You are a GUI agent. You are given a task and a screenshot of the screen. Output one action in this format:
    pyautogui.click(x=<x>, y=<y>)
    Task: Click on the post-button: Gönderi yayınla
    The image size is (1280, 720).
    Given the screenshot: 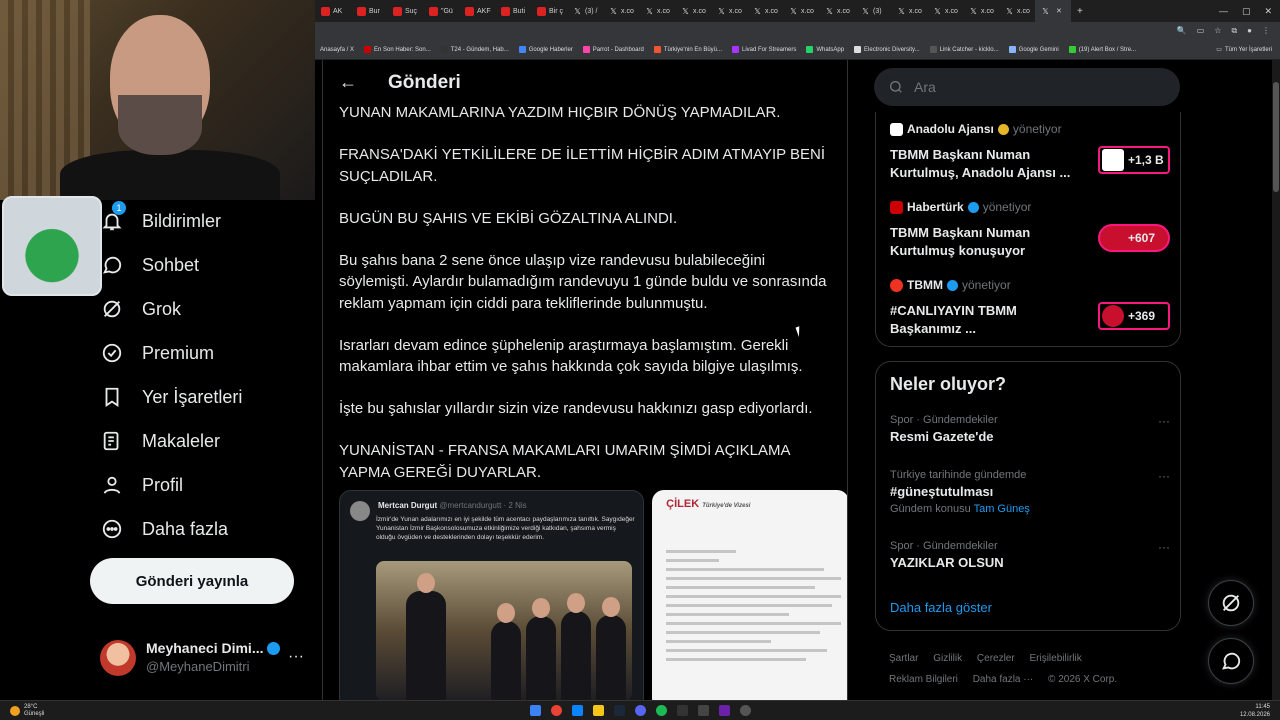 What is the action you would take?
    pyautogui.click(x=192, y=581)
    